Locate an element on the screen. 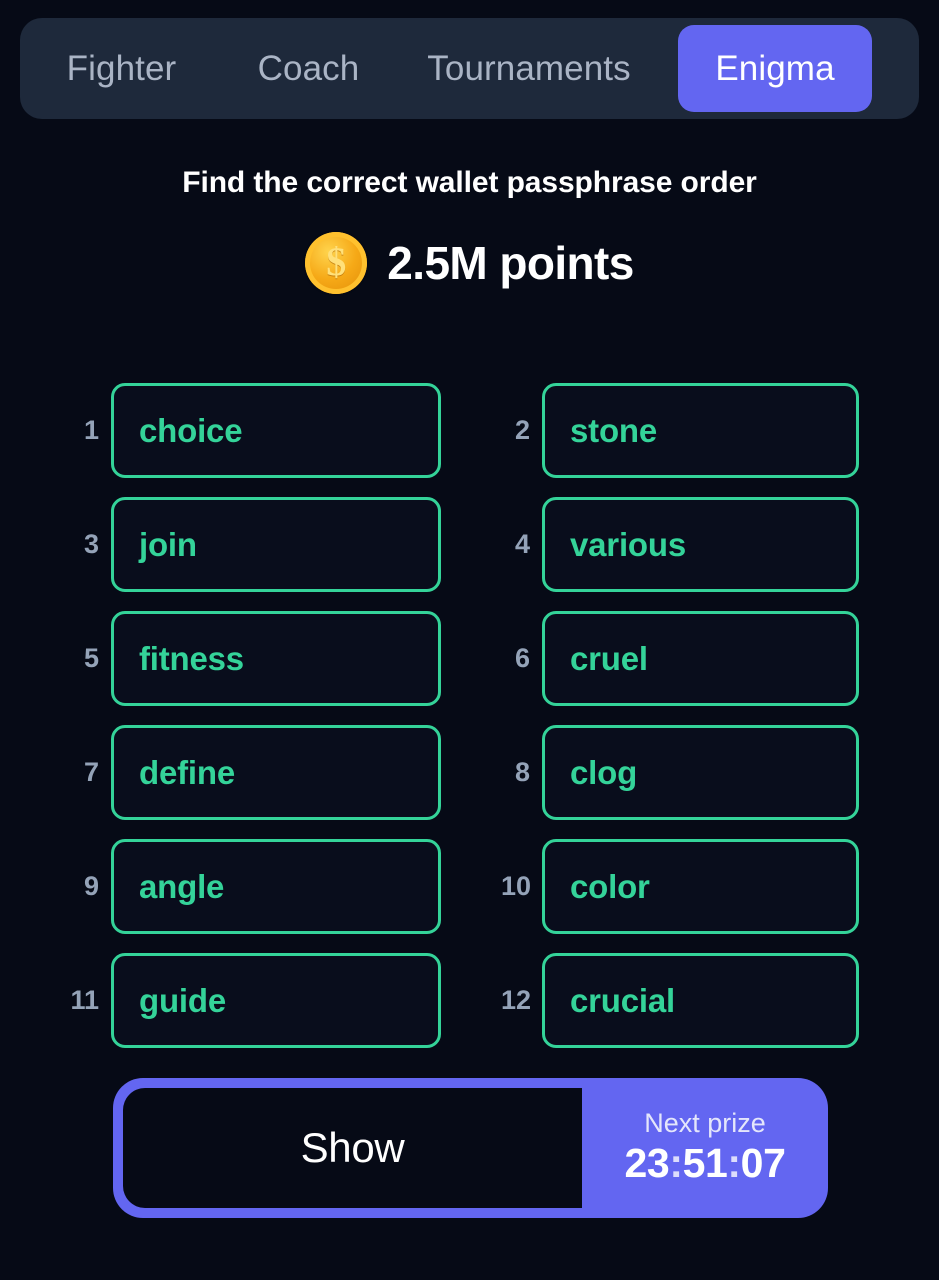 The height and width of the screenshot is (1280, 939). word-box: cruel is located at coordinates (700, 658).